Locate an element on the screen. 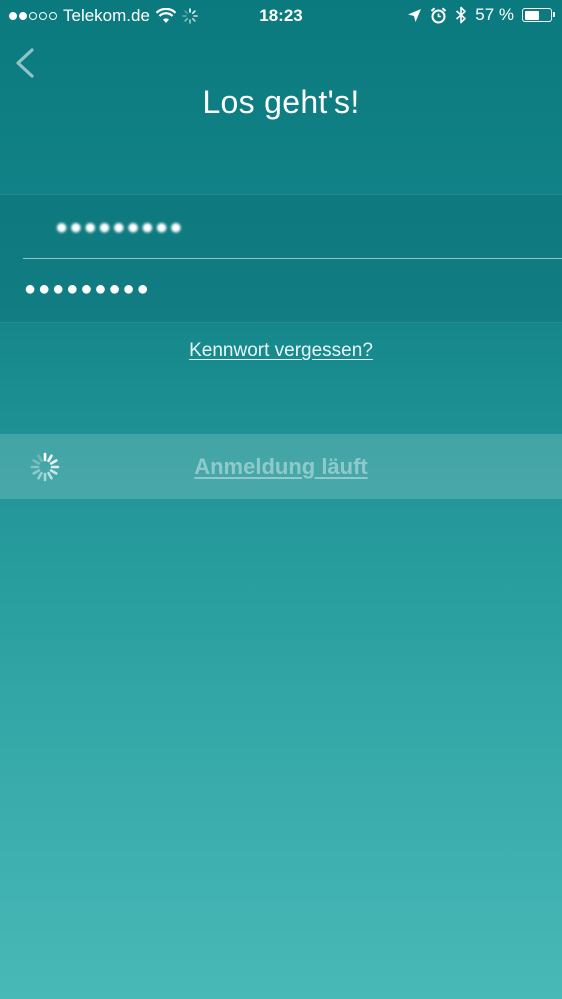  login-form: ●●●●●●●●● ●●●●●●●●● is located at coordinates (281, 258).